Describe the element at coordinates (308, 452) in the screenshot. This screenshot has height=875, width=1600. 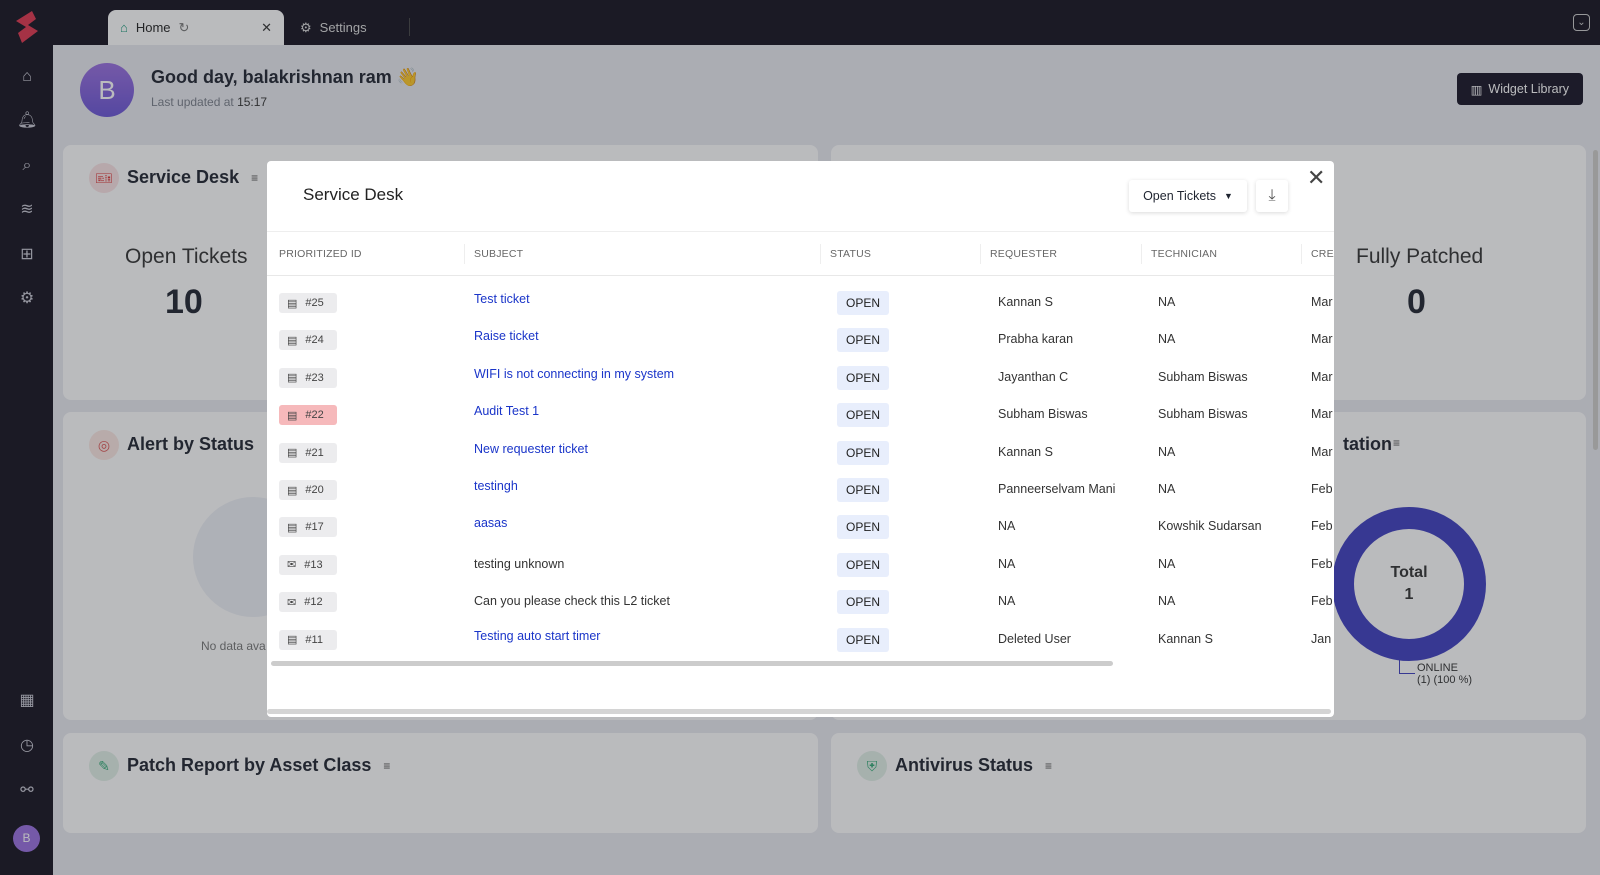
I see `ticket-id: ▤ #21` at that location.